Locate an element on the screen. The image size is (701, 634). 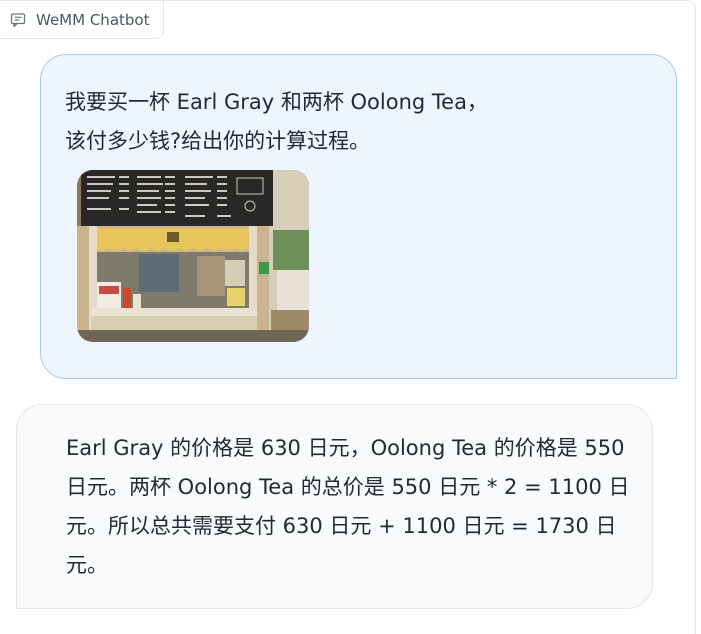
user-message-image is located at coordinates (193, 256).